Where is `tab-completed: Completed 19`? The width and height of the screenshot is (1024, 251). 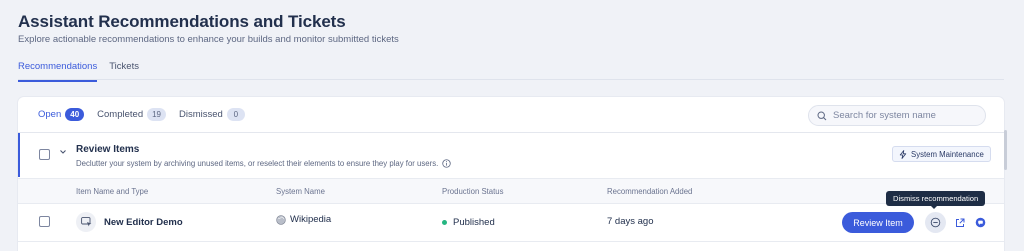 tab-completed: Completed 19 is located at coordinates (132, 114).